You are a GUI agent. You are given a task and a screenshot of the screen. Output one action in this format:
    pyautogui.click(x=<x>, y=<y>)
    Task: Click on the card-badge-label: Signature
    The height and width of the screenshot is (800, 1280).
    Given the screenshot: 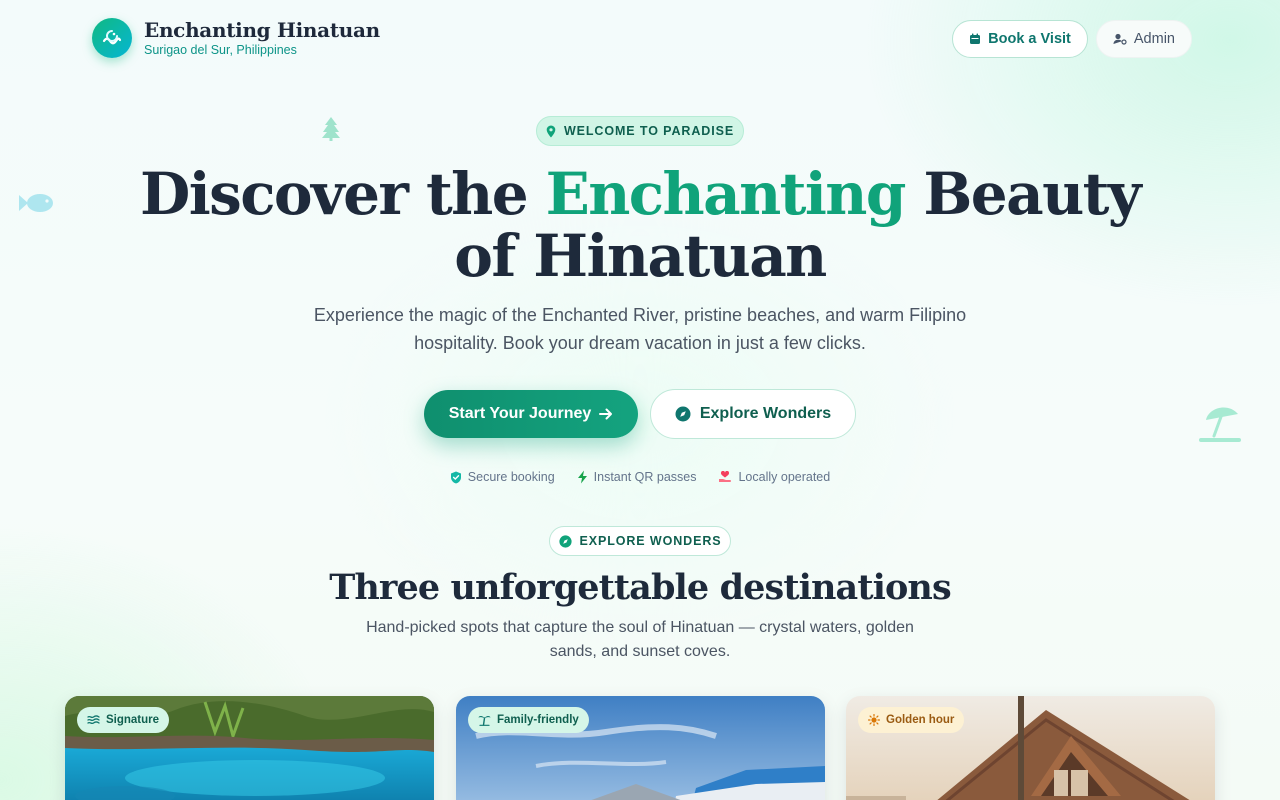 What is the action you would take?
    pyautogui.click(x=133, y=720)
    